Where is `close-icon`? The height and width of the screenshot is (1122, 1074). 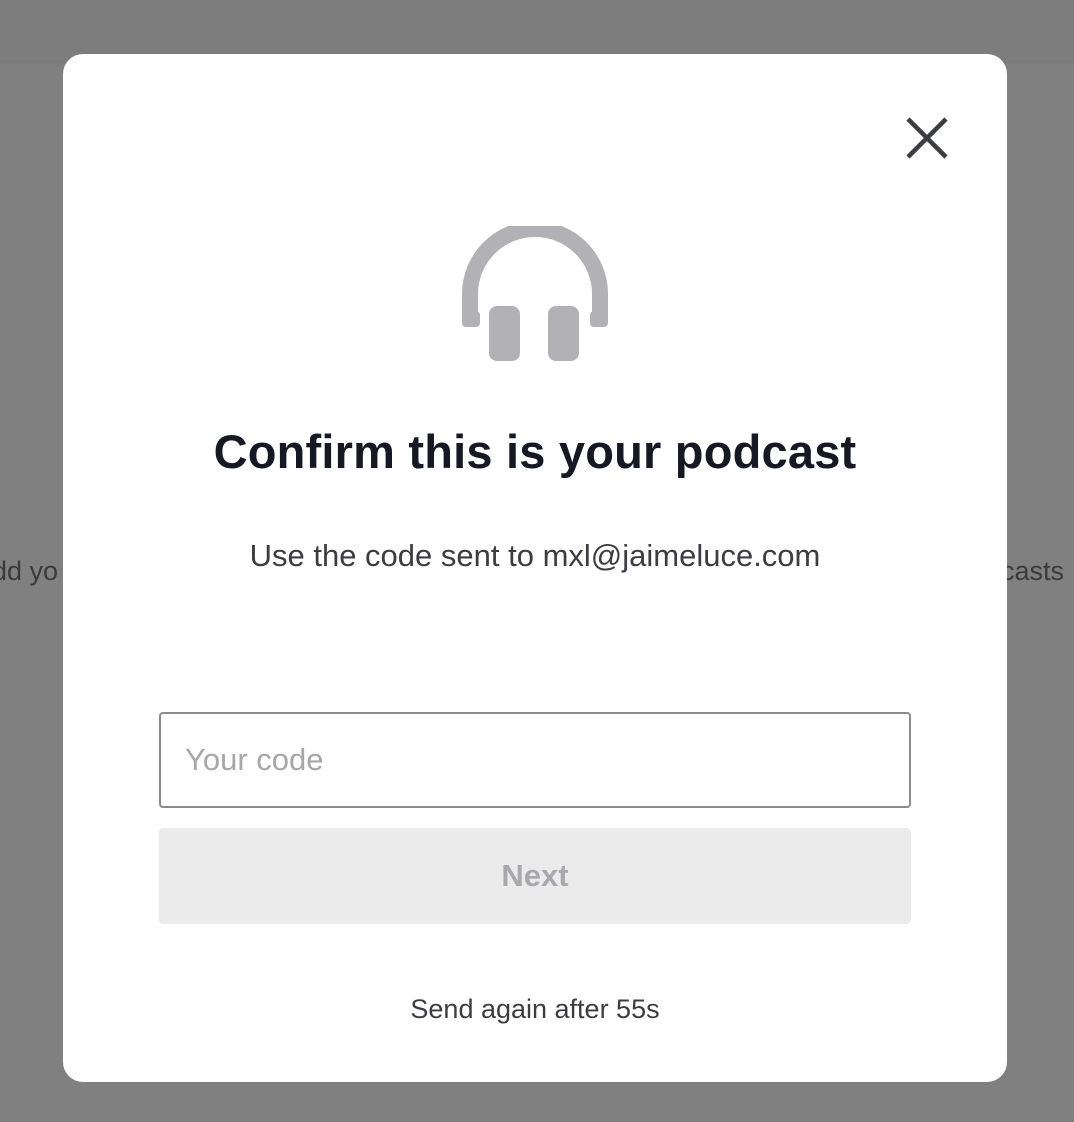
close-icon is located at coordinates (927, 138).